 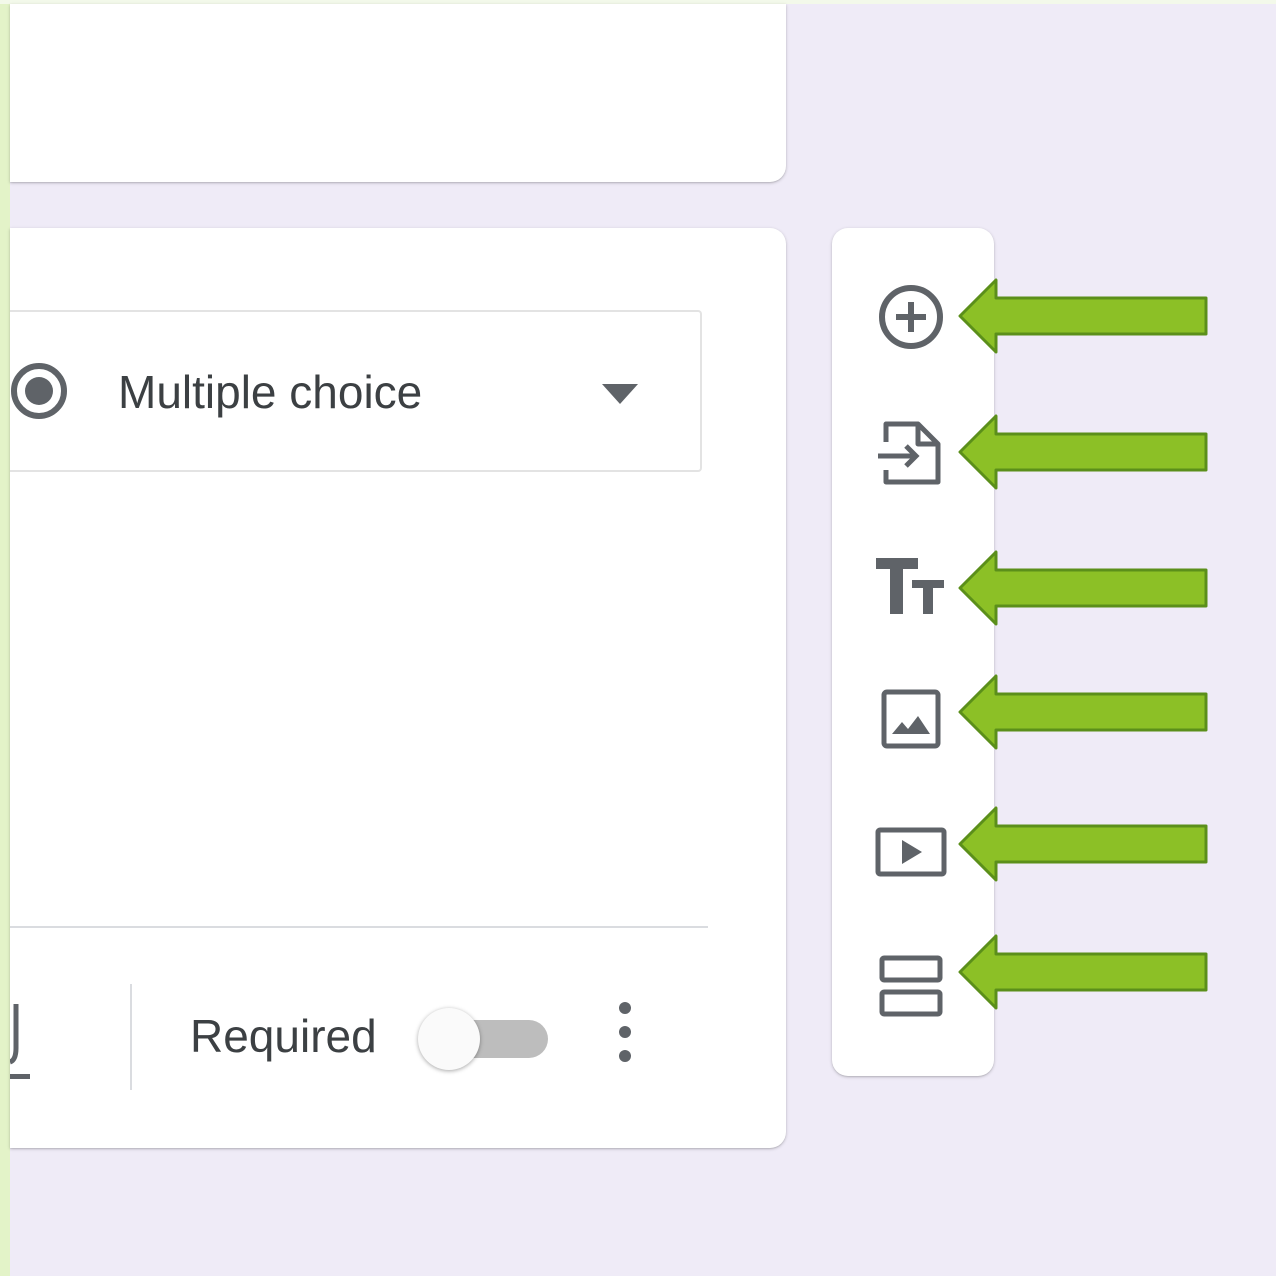 I want to click on import-questions-icon, so click(x=909, y=453).